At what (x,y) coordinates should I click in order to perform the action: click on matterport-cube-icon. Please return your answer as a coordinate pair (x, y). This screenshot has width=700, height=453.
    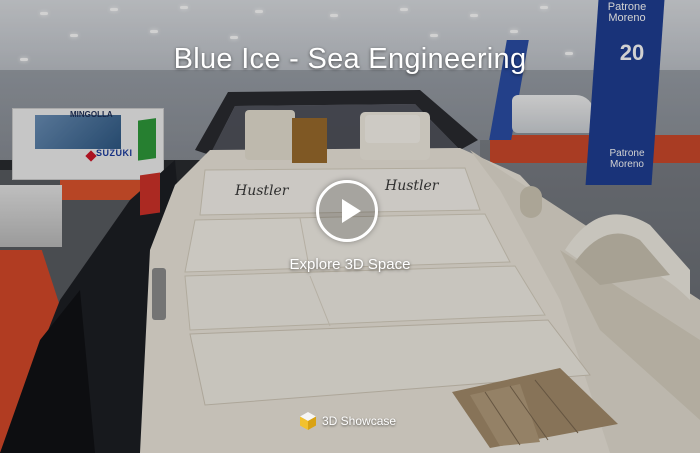
    Looking at the image, I should click on (308, 421).